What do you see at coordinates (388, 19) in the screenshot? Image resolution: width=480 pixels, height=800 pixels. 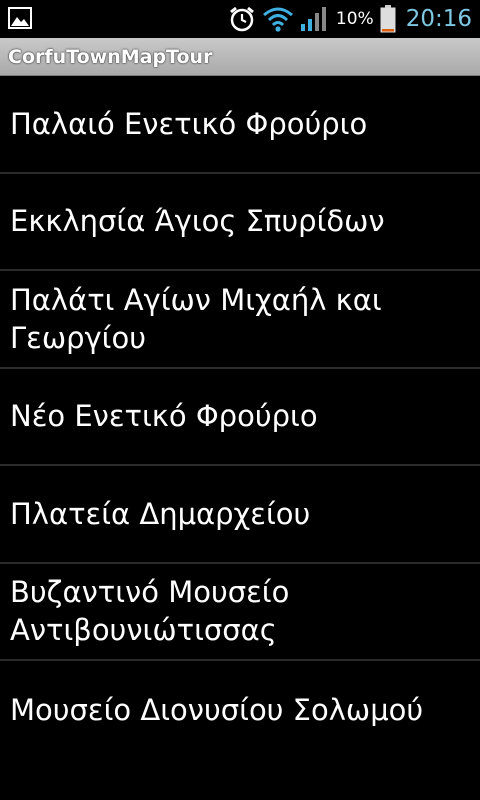 I see `battery-icon` at bounding box center [388, 19].